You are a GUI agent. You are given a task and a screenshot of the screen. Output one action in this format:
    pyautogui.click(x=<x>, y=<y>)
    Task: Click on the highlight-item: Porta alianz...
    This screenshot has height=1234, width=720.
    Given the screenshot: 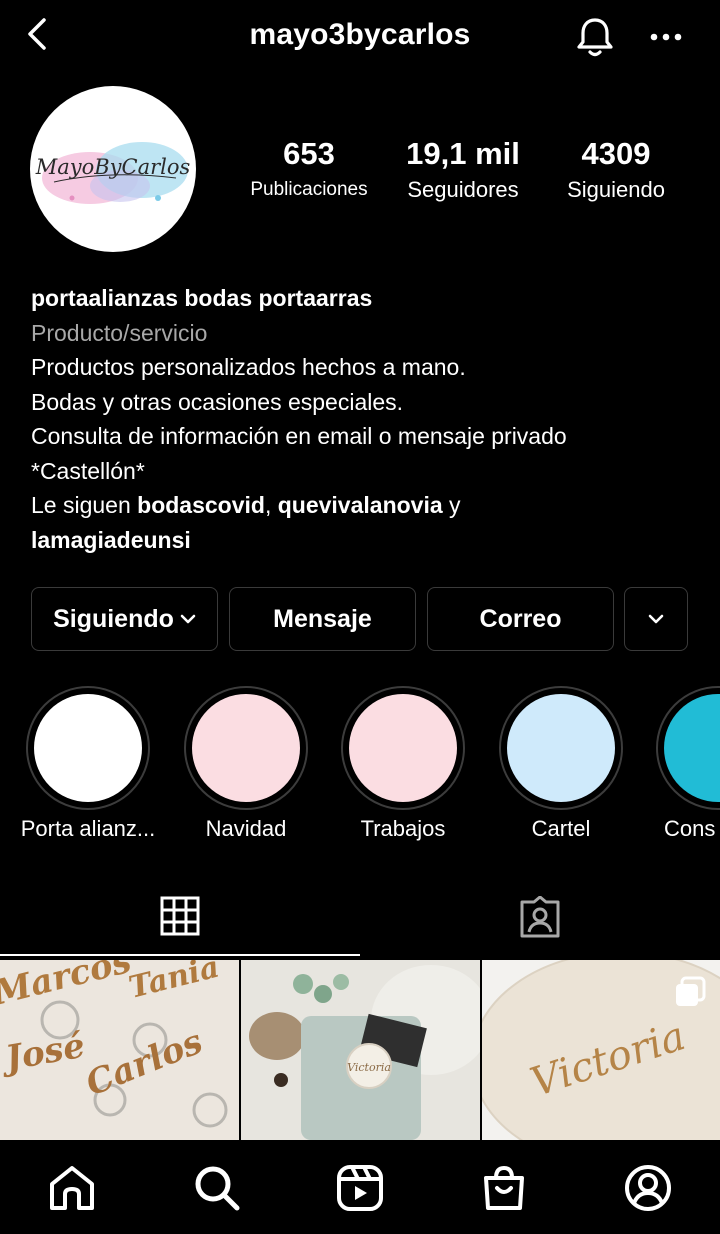 What is the action you would take?
    pyautogui.click(x=88, y=764)
    